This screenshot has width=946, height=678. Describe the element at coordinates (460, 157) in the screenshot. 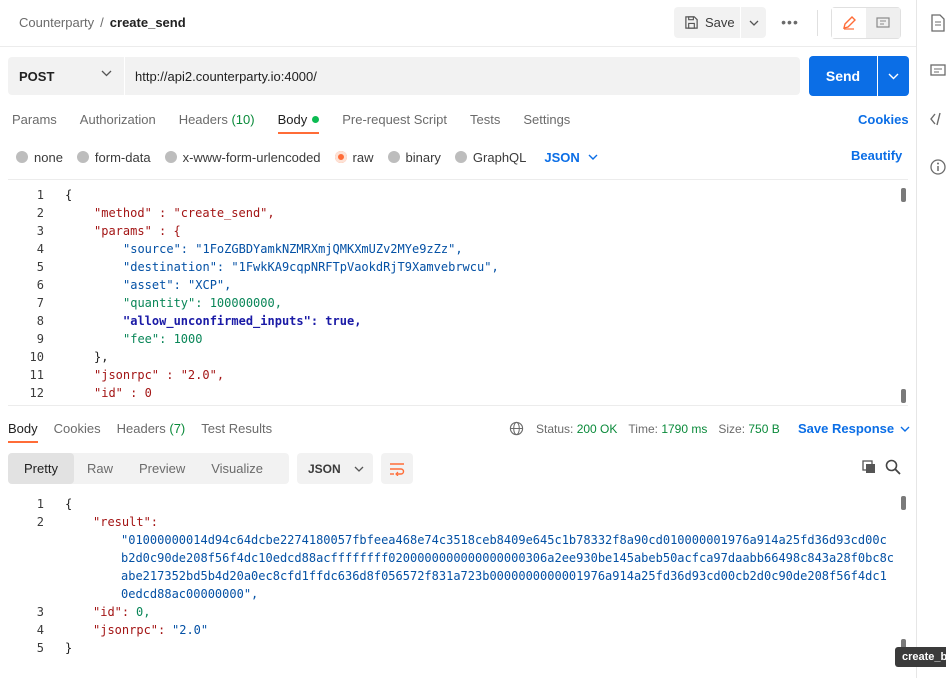

I see `radio-graphql` at that location.